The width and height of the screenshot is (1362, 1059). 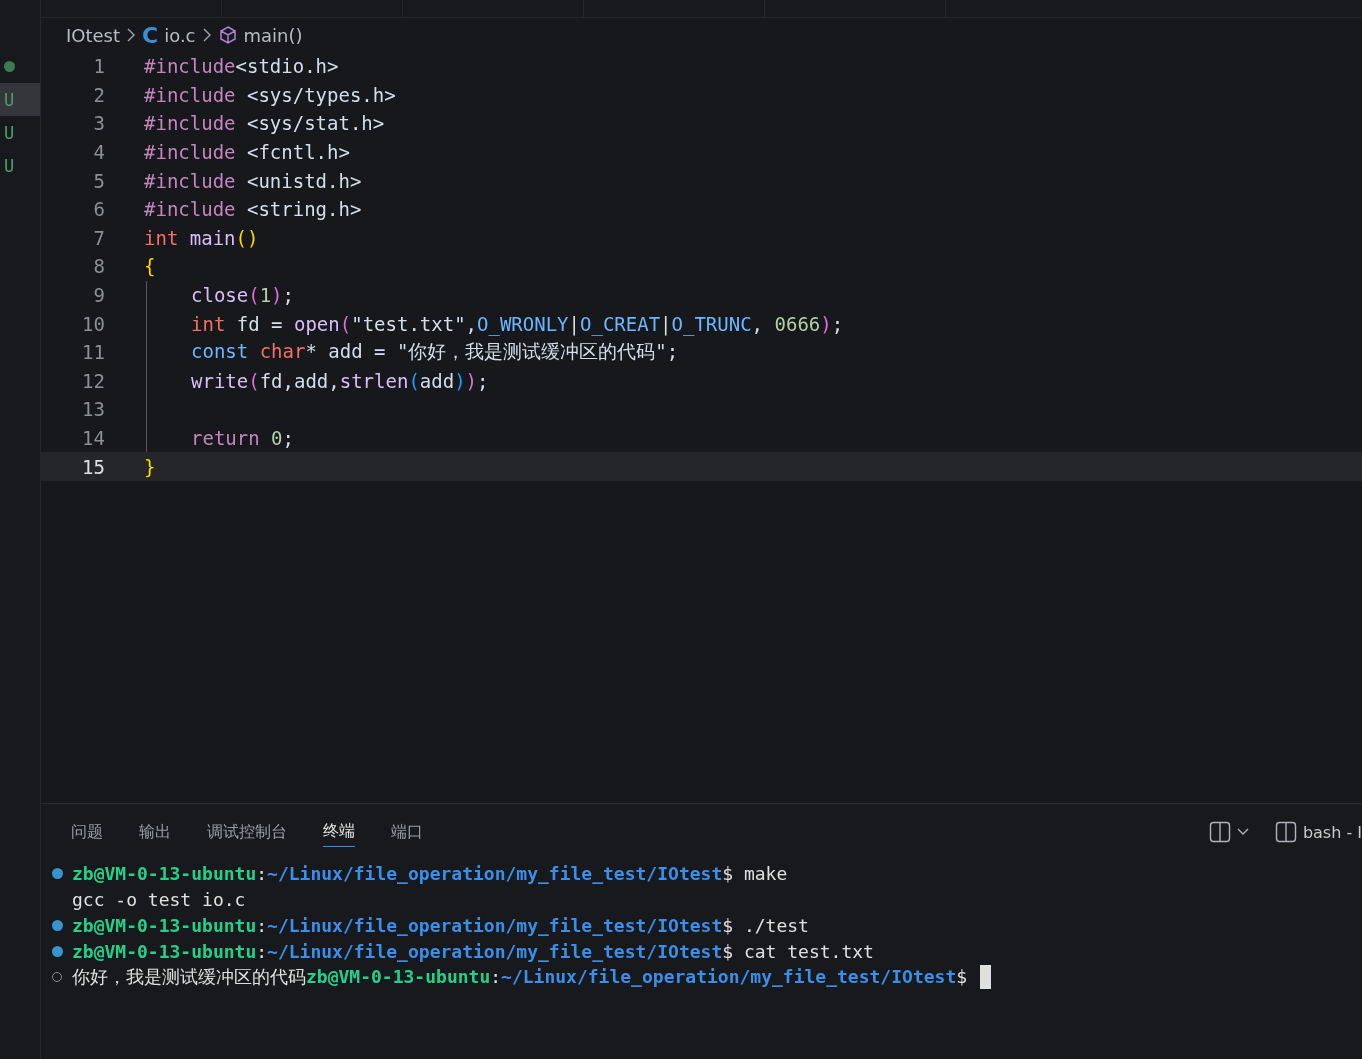 What do you see at coordinates (407, 832) in the screenshot?
I see `panel-tab: 端口` at bounding box center [407, 832].